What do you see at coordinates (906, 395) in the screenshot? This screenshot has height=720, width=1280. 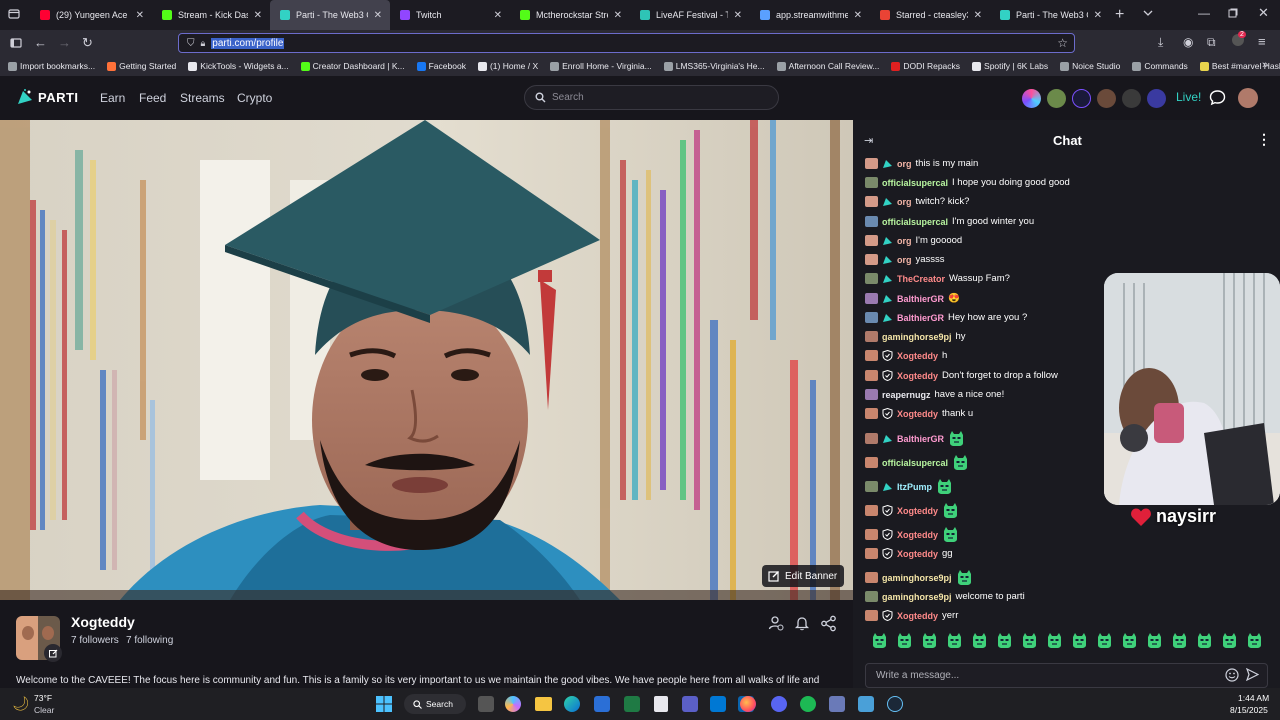 I see `chat-username: reapernugz` at bounding box center [906, 395].